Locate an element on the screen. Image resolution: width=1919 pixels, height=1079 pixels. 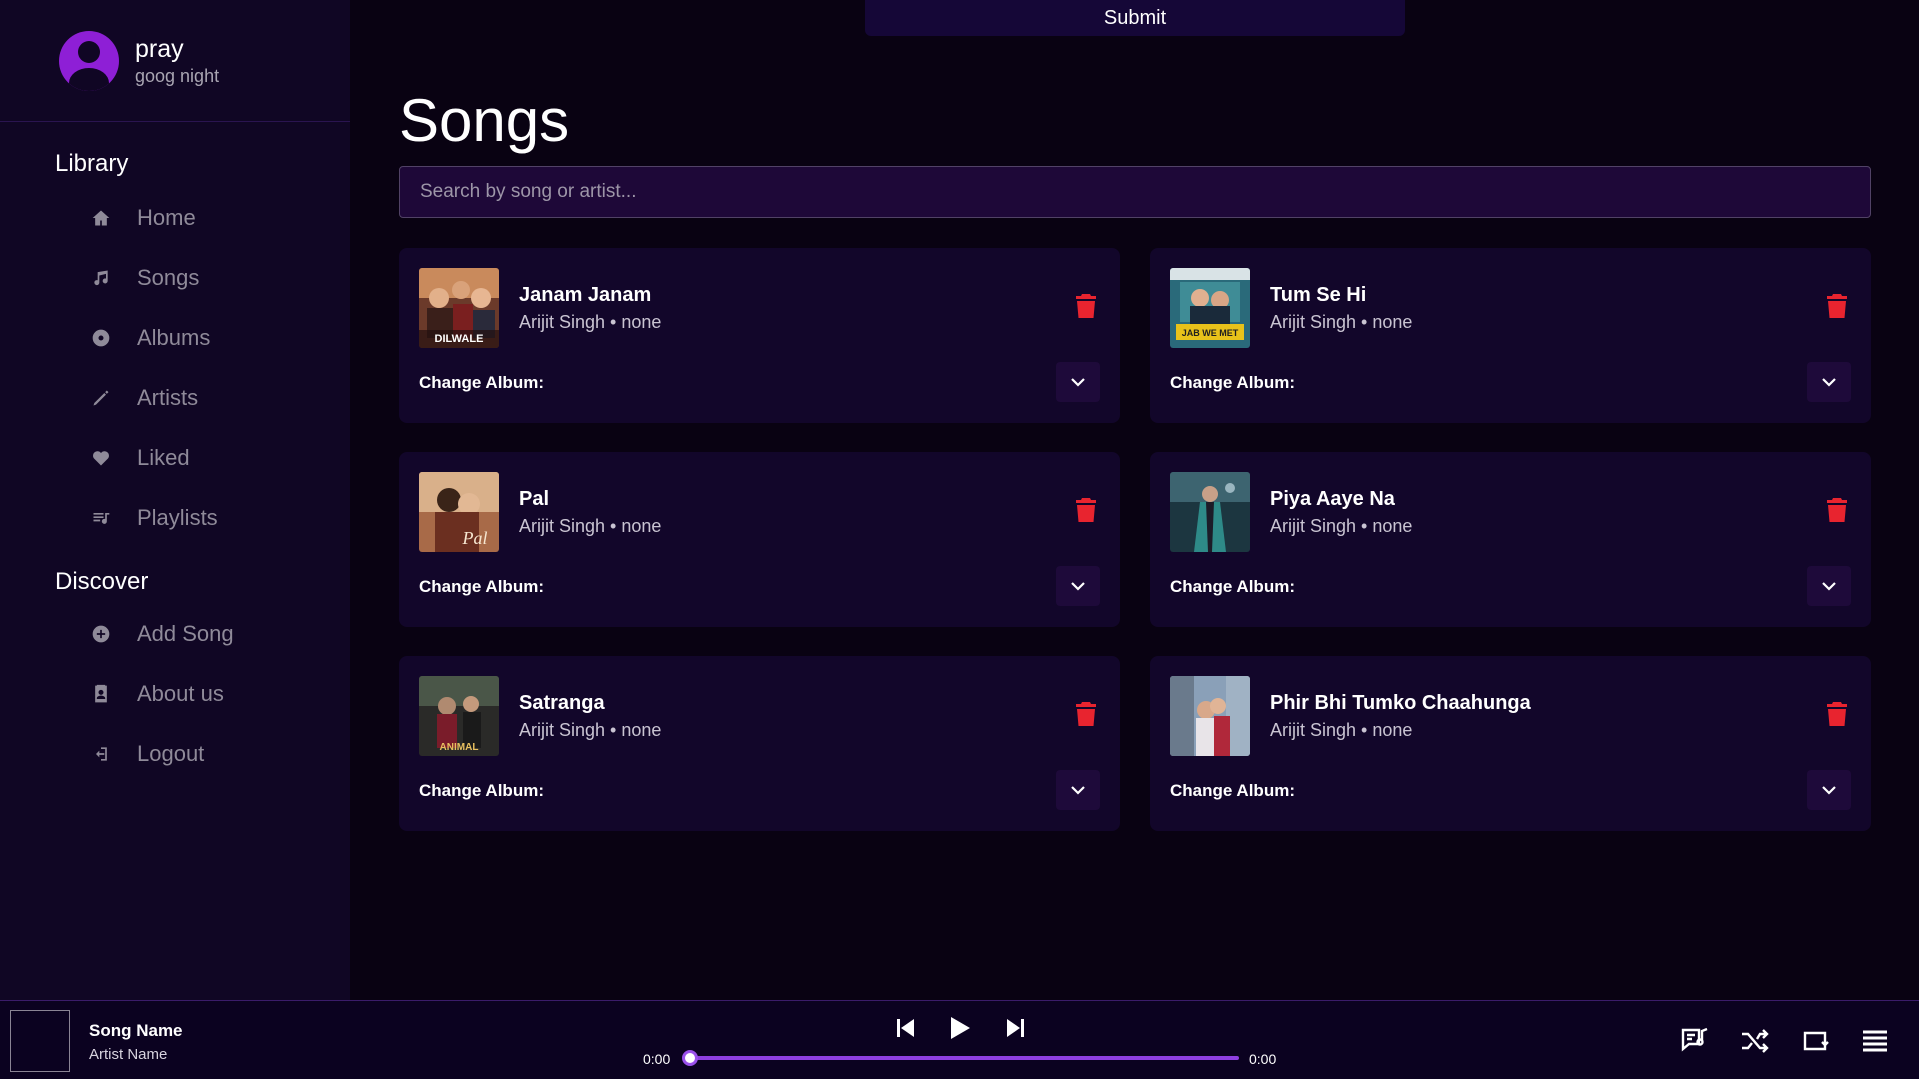
skip-back-icon is located at coordinates (905, 1028).